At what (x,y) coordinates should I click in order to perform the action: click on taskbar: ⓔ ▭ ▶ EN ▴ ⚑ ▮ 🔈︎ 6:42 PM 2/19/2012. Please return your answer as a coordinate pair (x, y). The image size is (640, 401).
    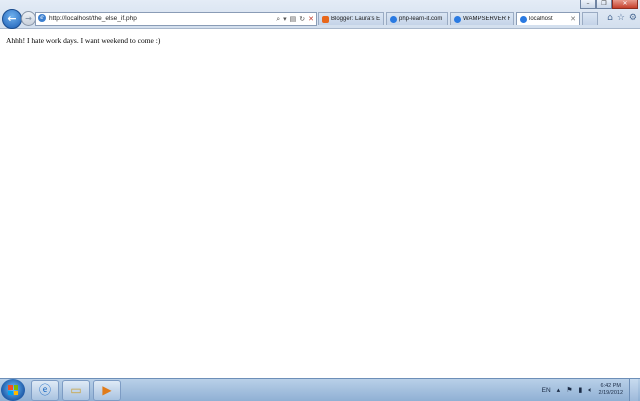
    Looking at the image, I should click on (320, 389).